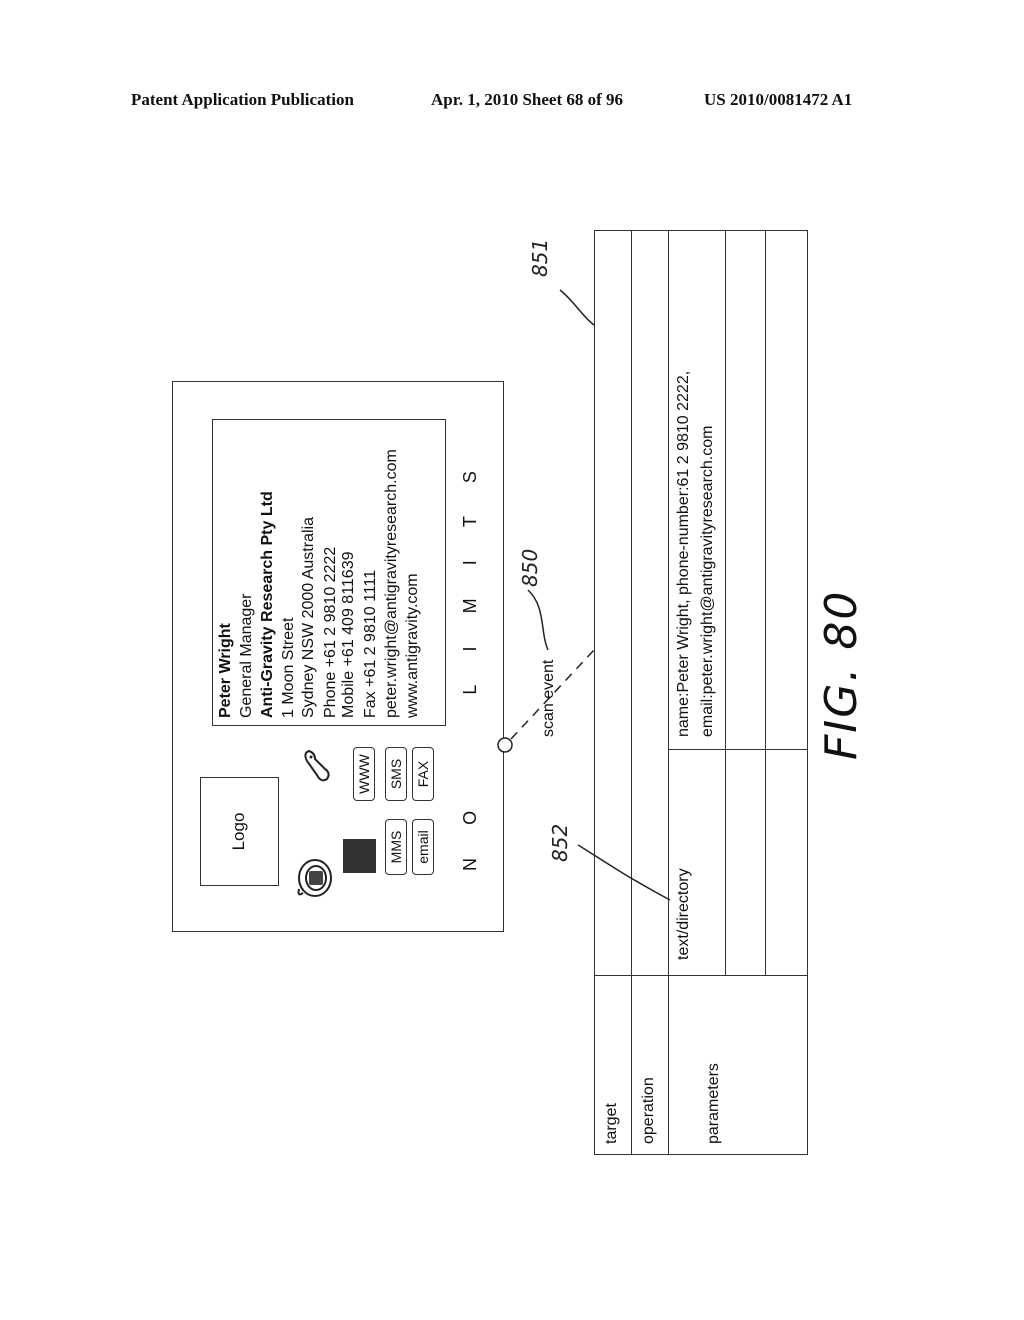  I want to click on ref-852: 852, so click(560, 842).